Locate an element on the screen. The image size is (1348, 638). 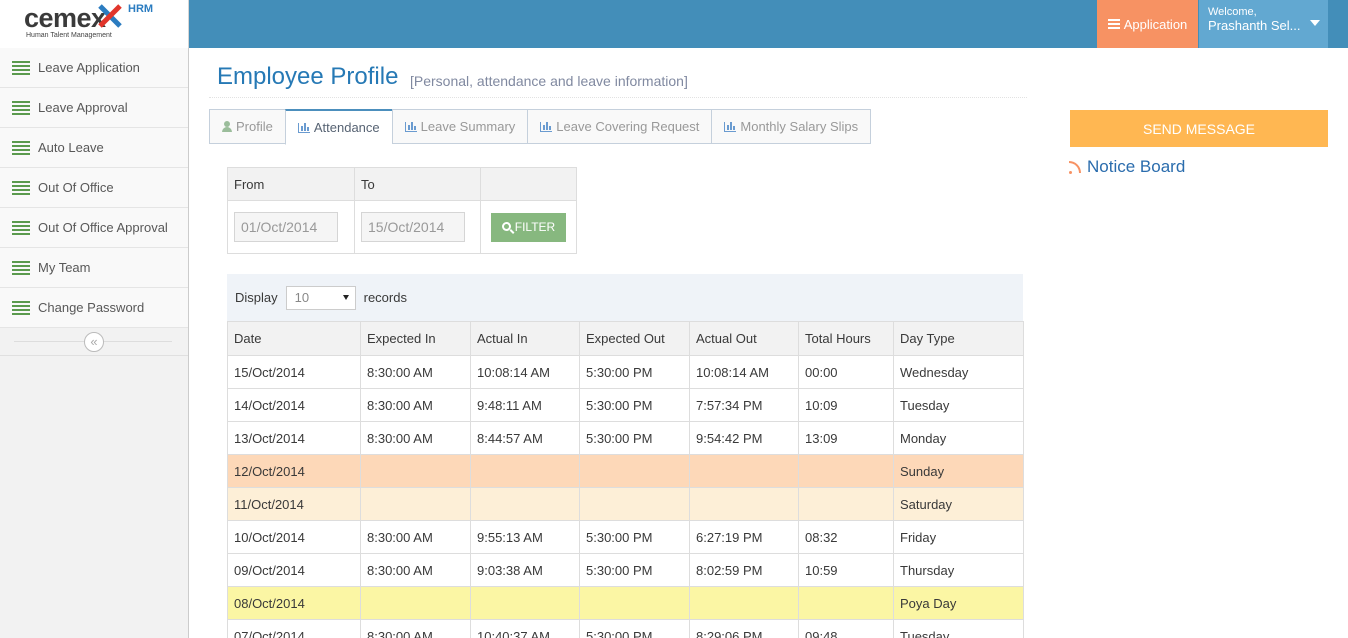
tab-label: Leave Summary is located at coordinates (468, 126).